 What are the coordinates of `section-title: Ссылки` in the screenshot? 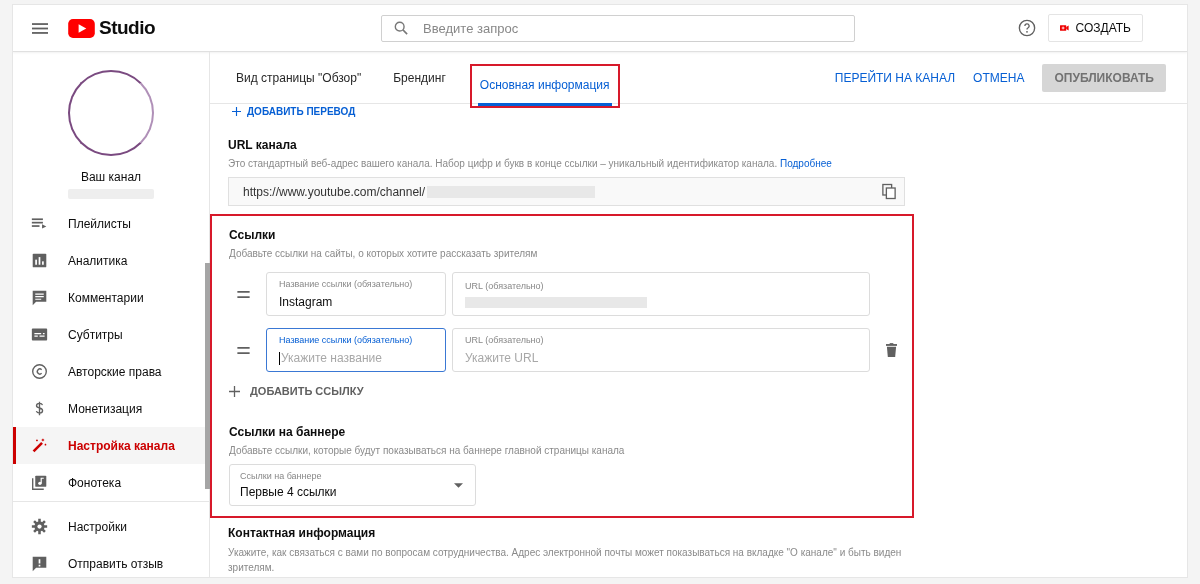 It's located at (252, 235).